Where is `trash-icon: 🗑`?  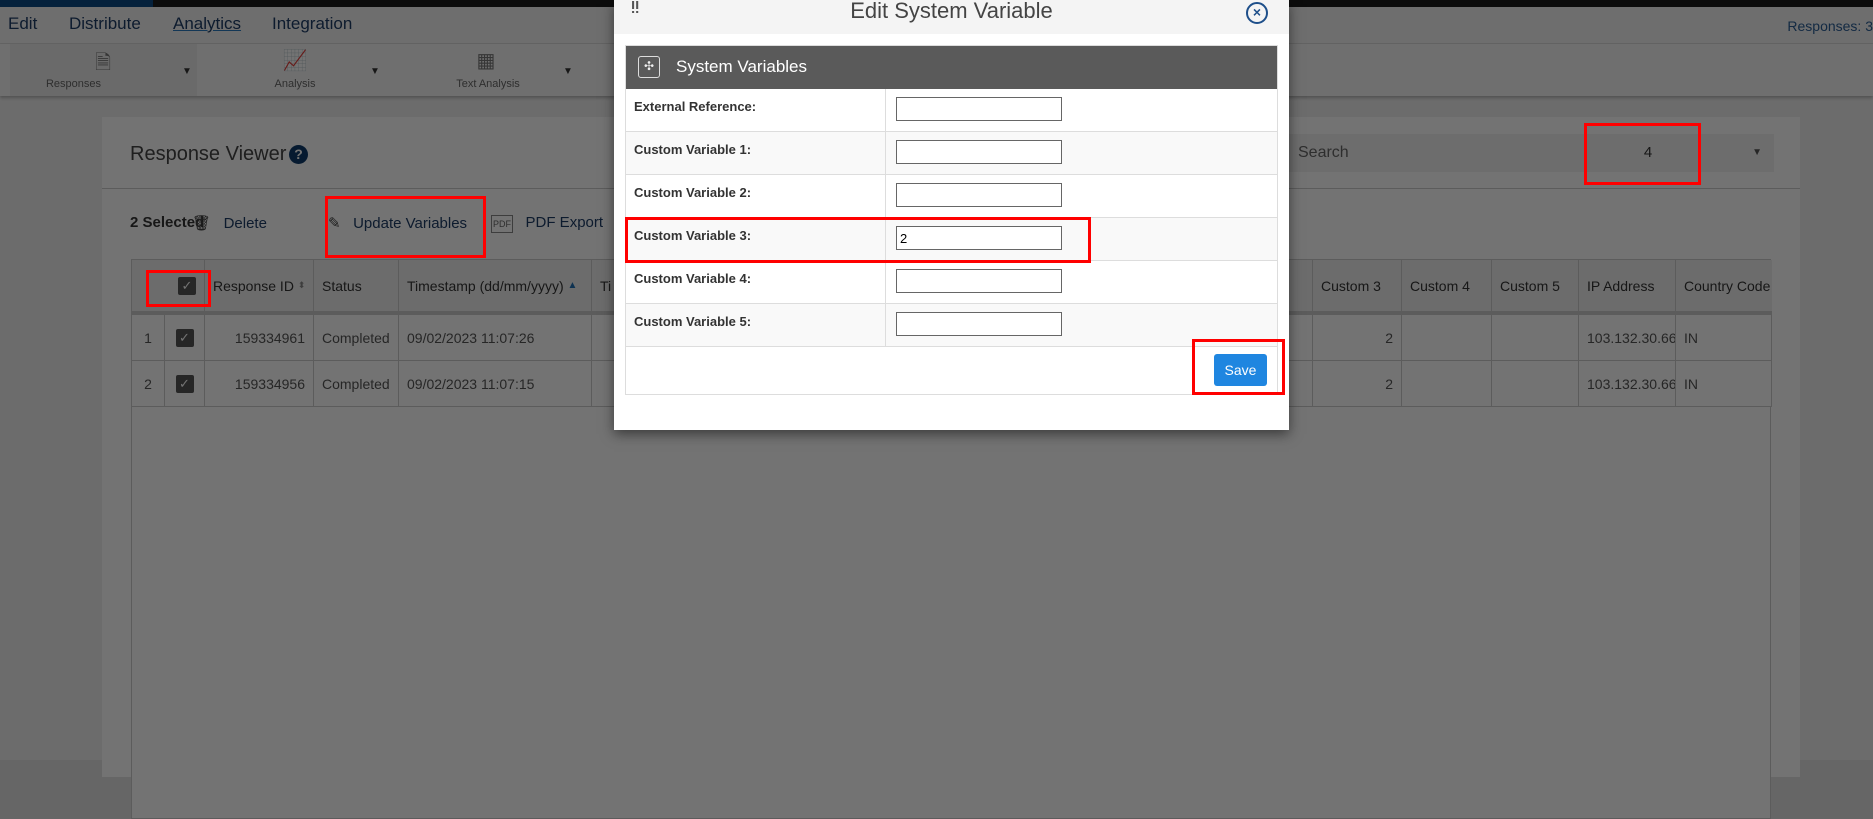
trash-icon: 🗑 is located at coordinates (202, 223).